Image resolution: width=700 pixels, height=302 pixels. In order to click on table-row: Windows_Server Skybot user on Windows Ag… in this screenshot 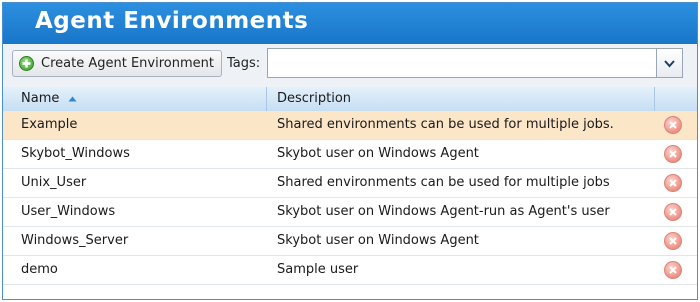, I will do `click(350, 241)`.